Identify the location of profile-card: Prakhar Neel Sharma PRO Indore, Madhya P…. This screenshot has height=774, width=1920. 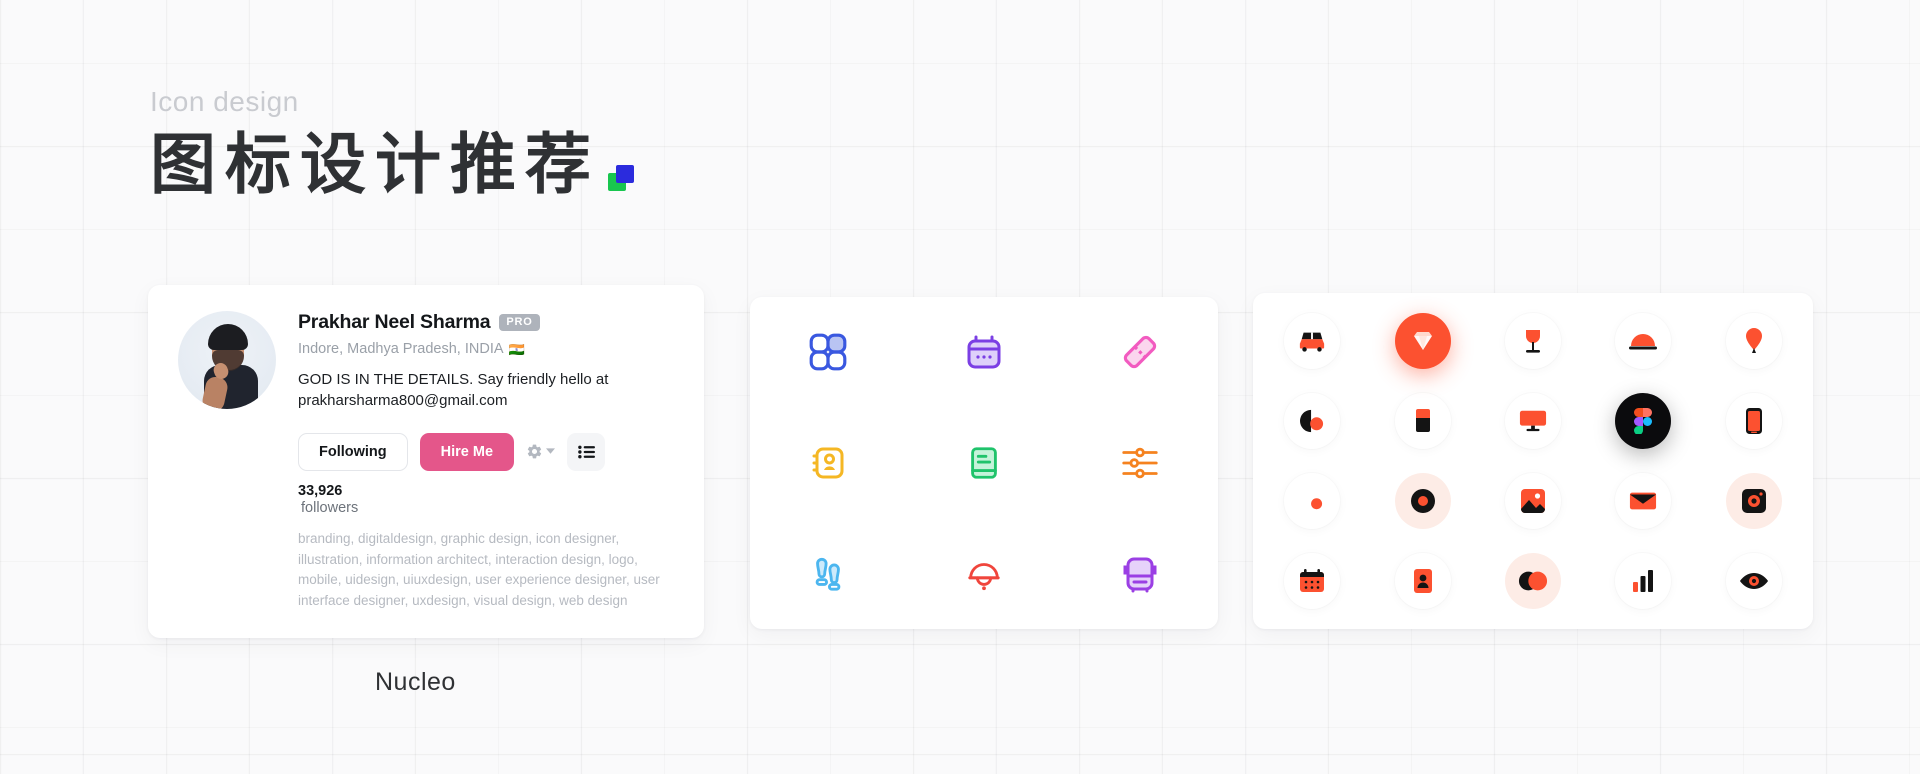
(426, 461).